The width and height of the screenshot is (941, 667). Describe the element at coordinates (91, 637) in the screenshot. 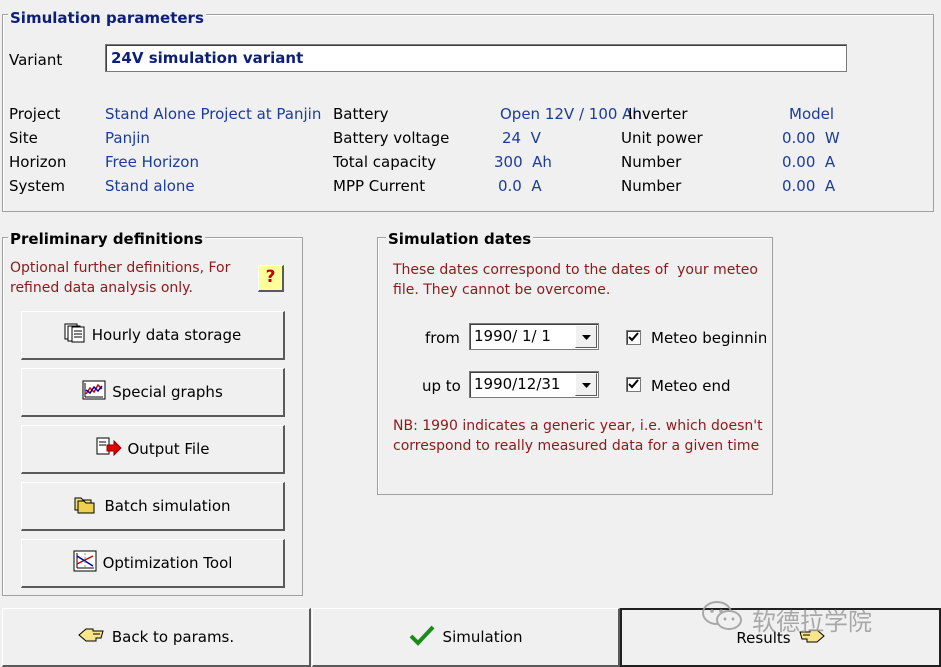

I see `hand-pointing-left-icon` at that location.